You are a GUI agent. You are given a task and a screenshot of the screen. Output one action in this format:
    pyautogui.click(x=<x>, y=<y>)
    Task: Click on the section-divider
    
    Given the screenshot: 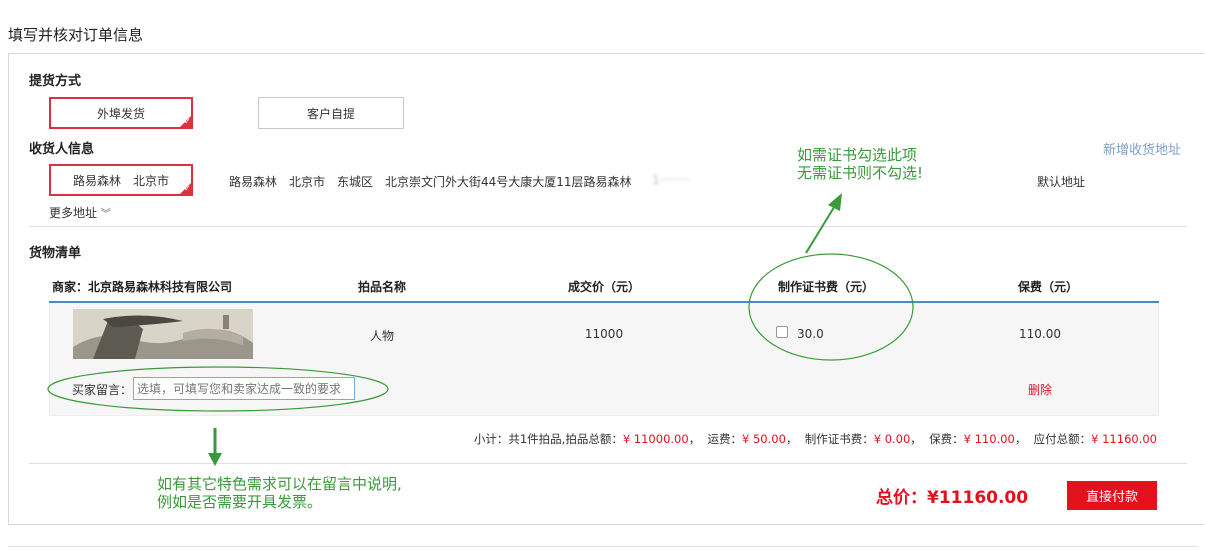 What is the action you would take?
    pyautogui.click(x=608, y=226)
    